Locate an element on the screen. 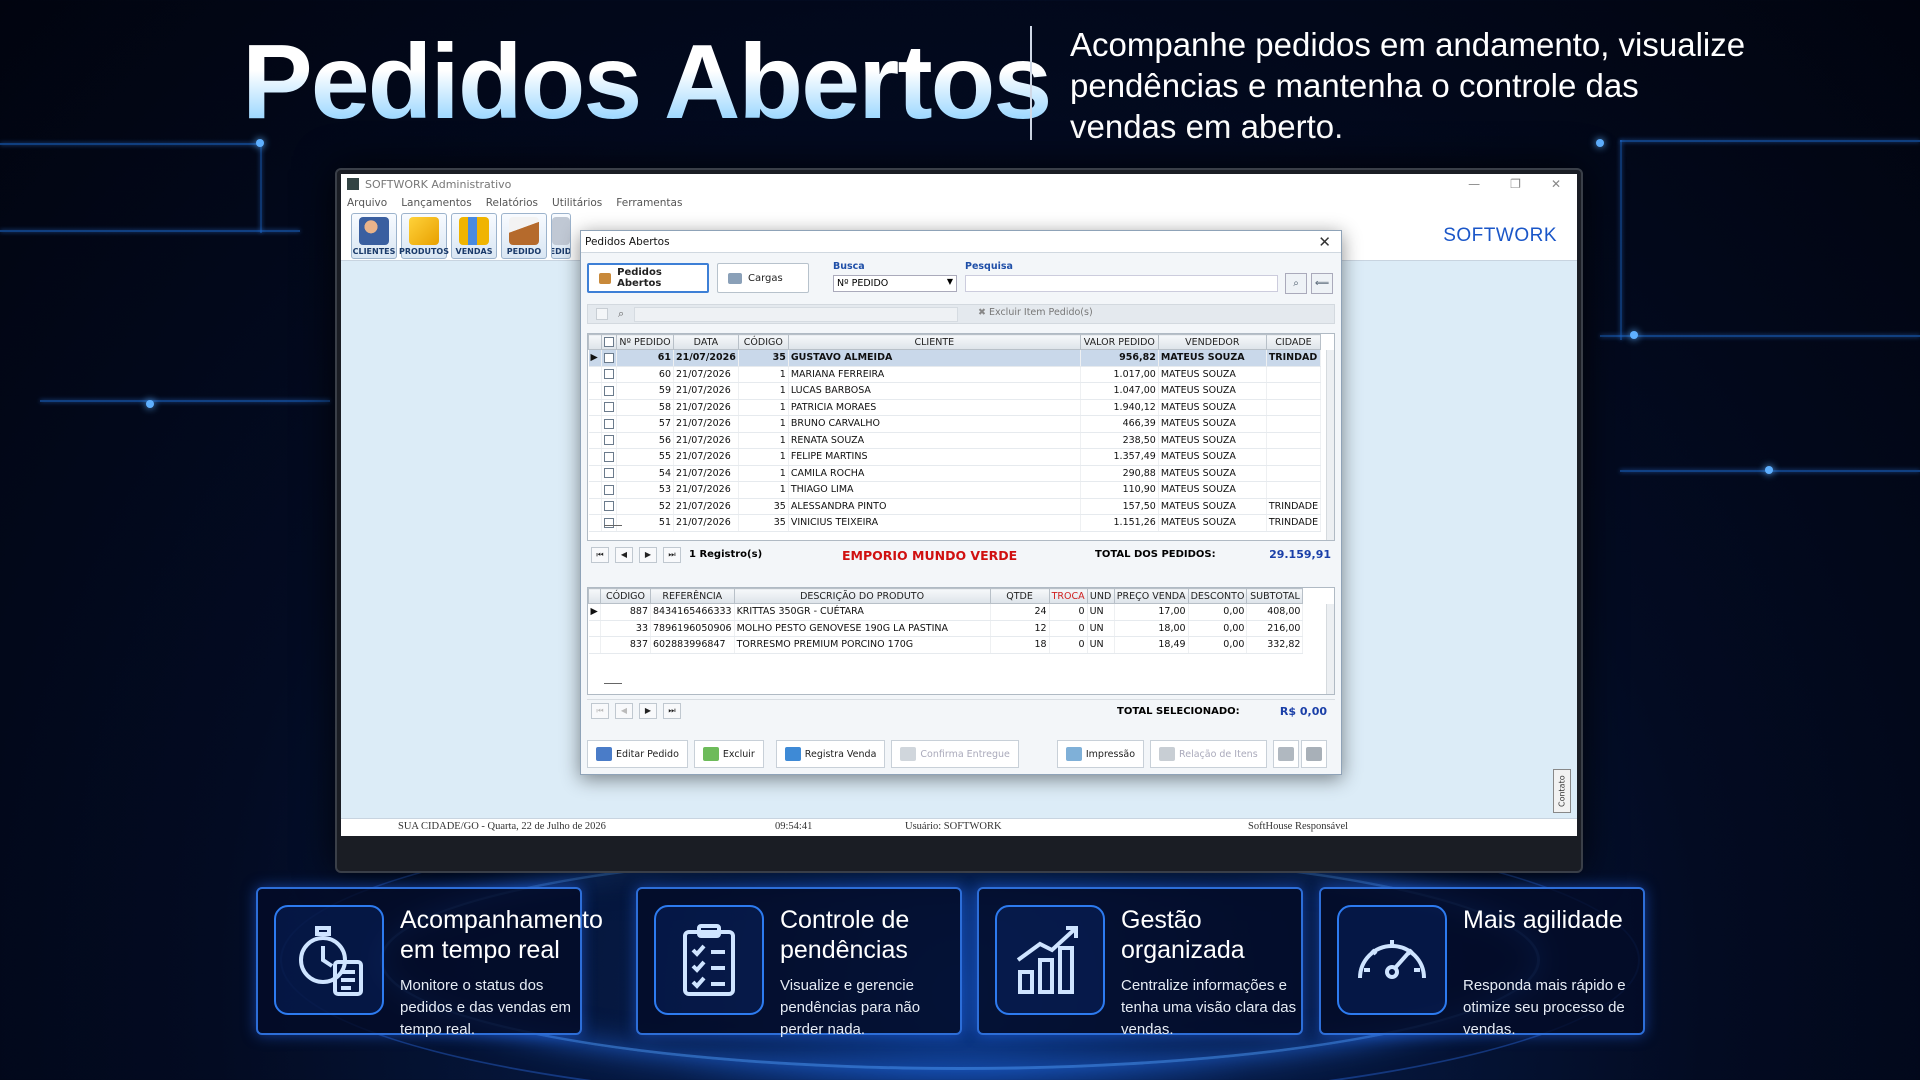 The image size is (1920, 1080). first-item-button: ⏮ is located at coordinates (600, 711).